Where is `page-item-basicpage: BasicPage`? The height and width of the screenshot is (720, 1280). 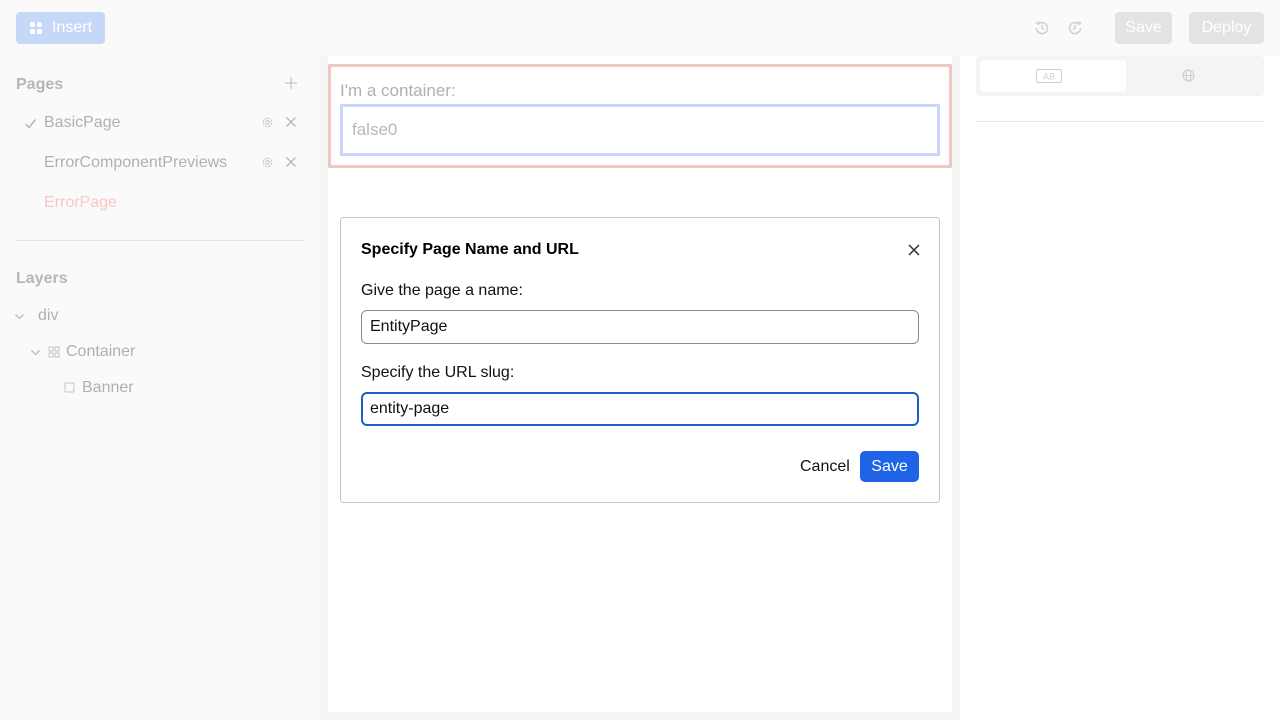
page-item-basicpage: BasicPage is located at coordinates (160, 124).